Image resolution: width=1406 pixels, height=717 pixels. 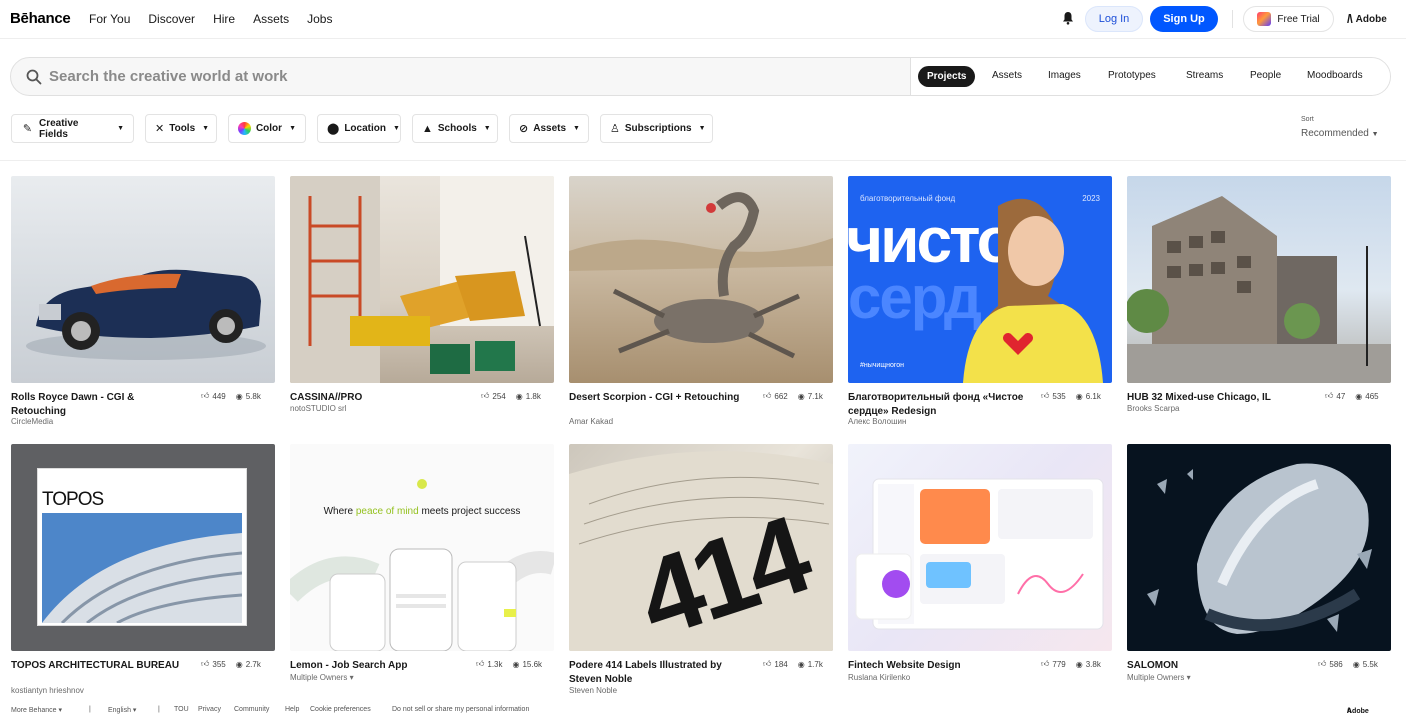 What do you see at coordinates (58, 128) in the screenshot?
I see `filter-label: Creative Fields` at bounding box center [58, 128].